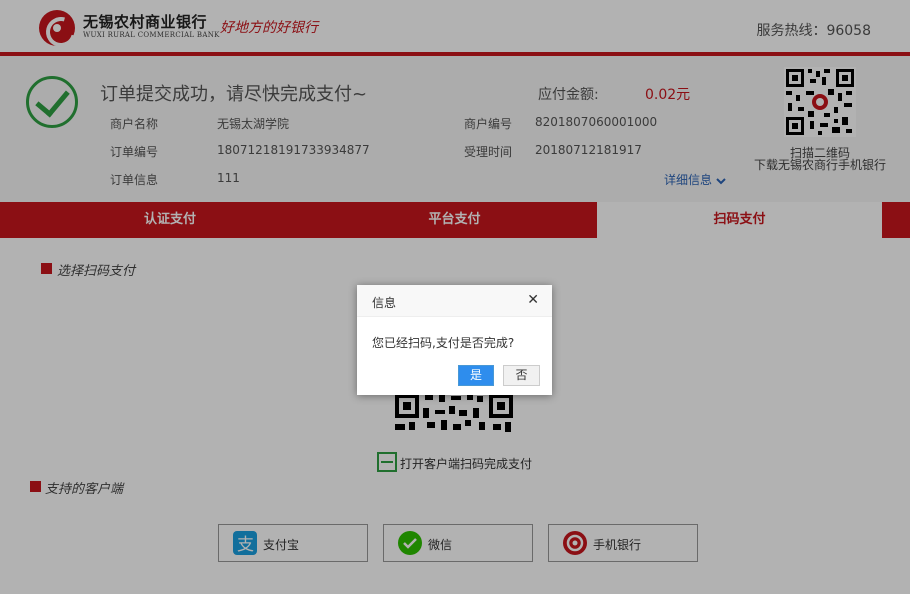 The height and width of the screenshot is (594, 910). What do you see at coordinates (476, 375) in the screenshot?
I see `confirm-yes-button: 是` at bounding box center [476, 375].